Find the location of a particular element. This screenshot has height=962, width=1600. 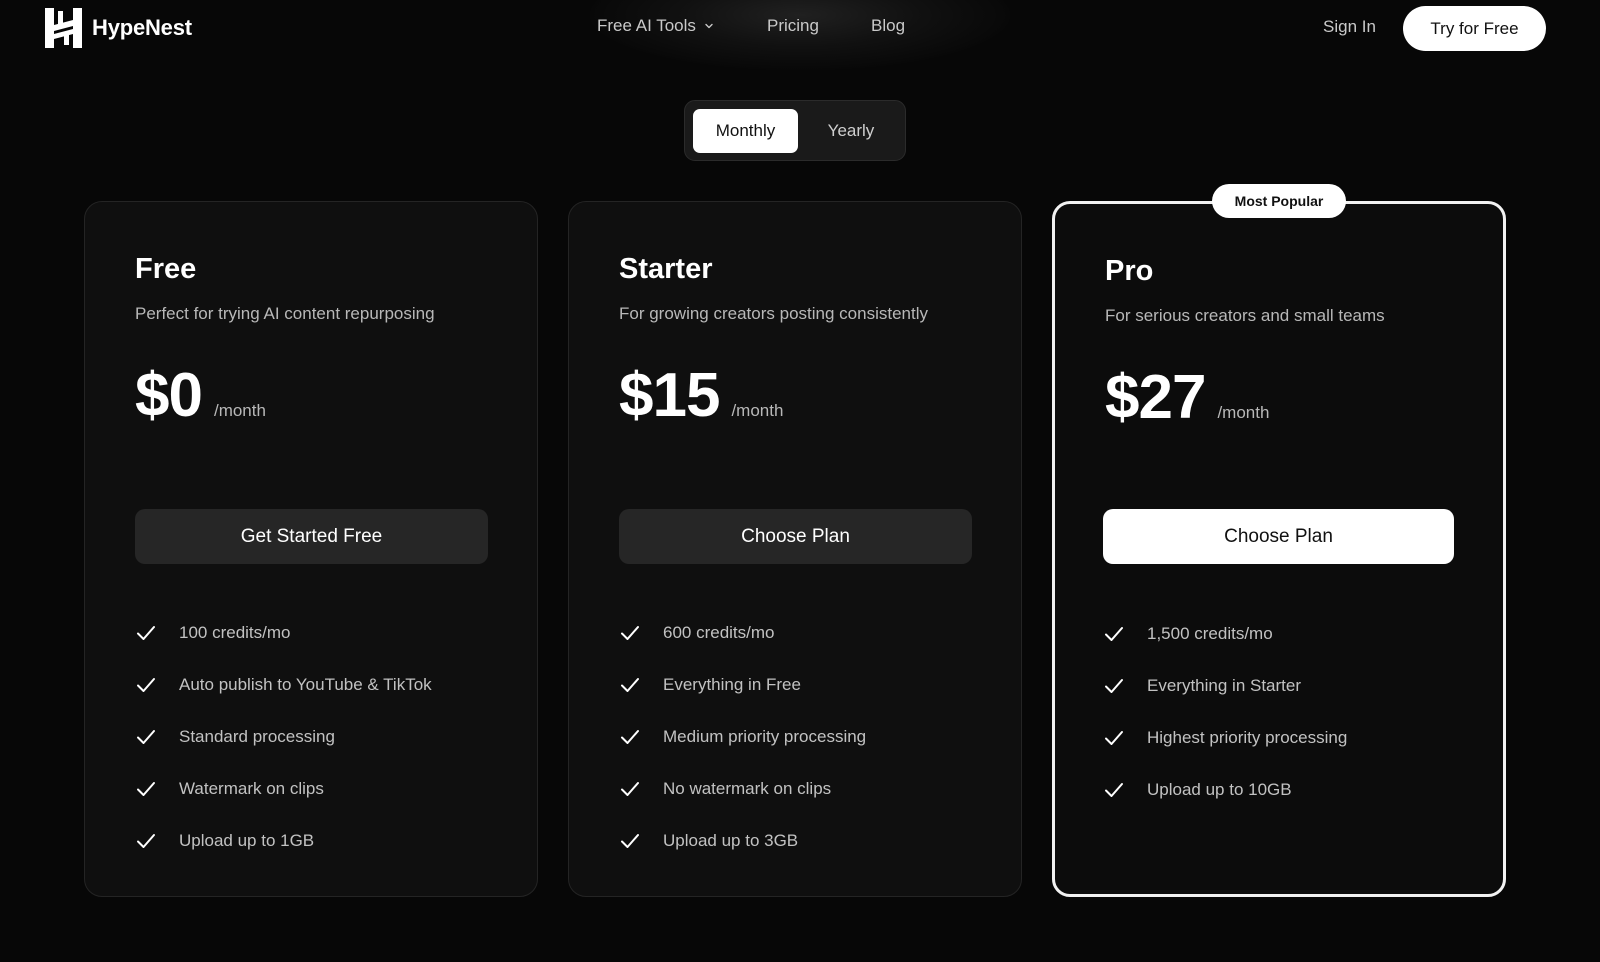

feature-item: Upload up to 1GB is located at coordinates (283, 841).